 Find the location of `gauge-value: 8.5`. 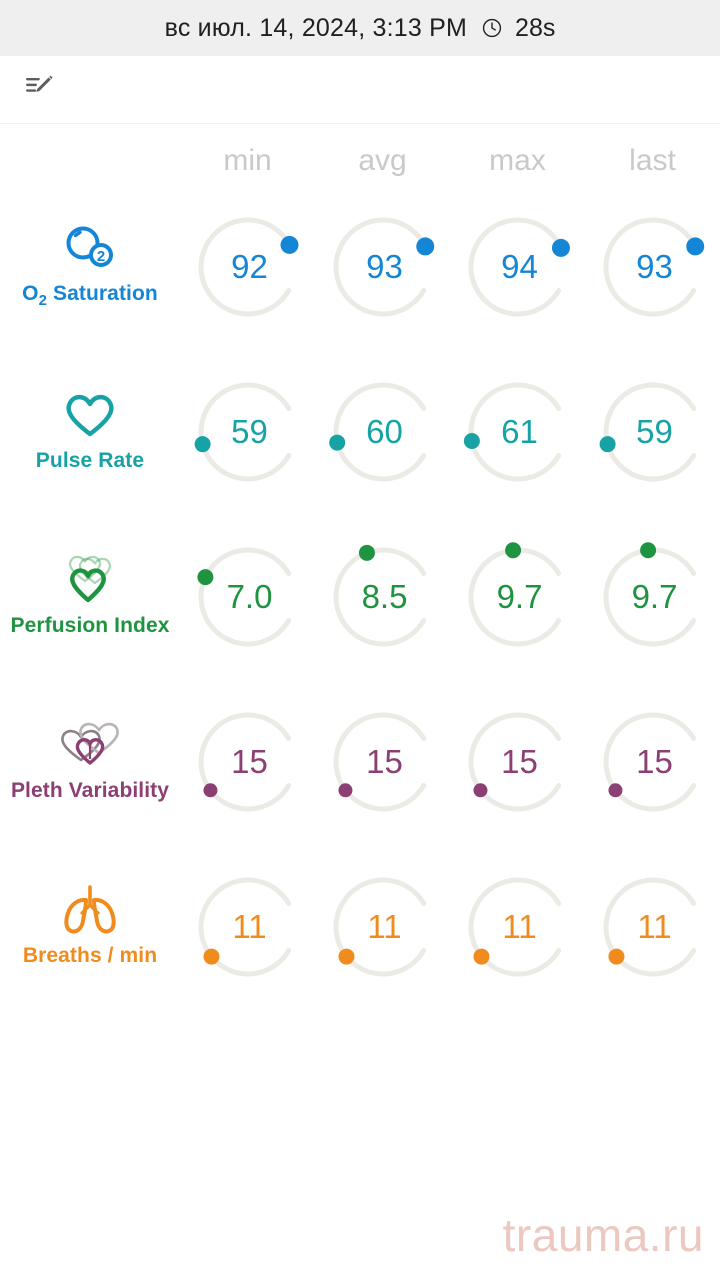

gauge-value: 8.5 is located at coordinates (384, 596).